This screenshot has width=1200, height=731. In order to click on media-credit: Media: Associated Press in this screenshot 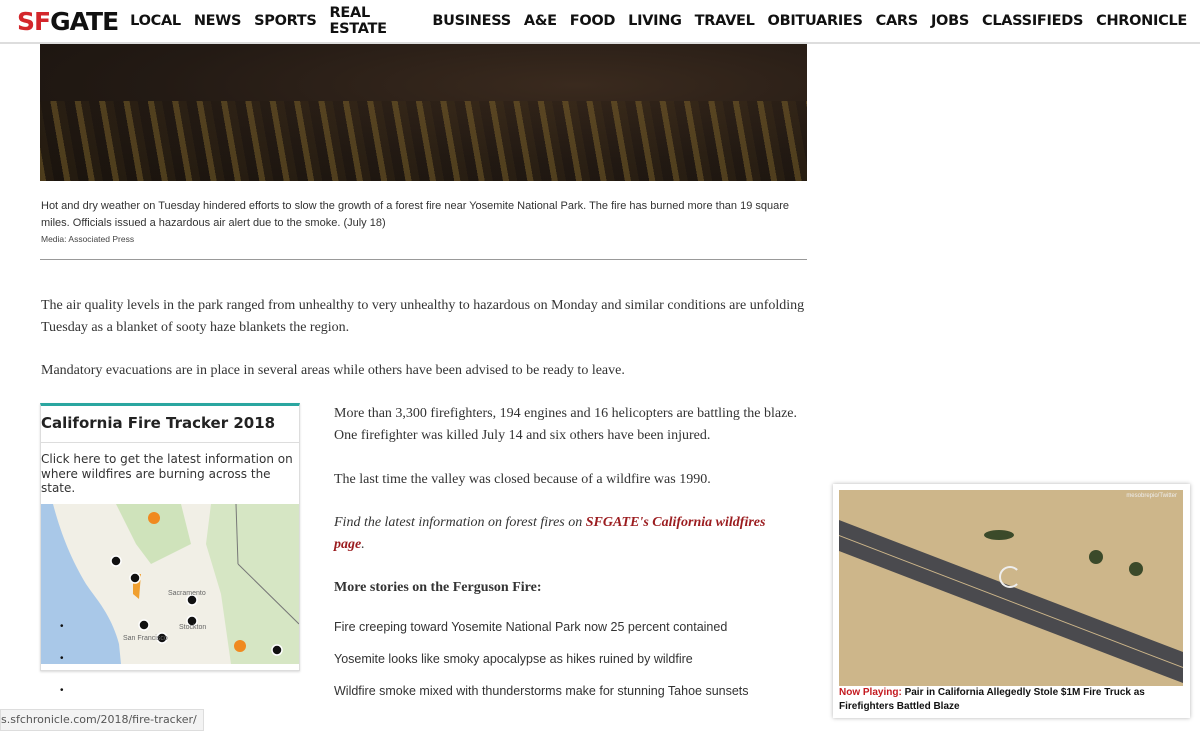, I will do `click(88, 239)`.